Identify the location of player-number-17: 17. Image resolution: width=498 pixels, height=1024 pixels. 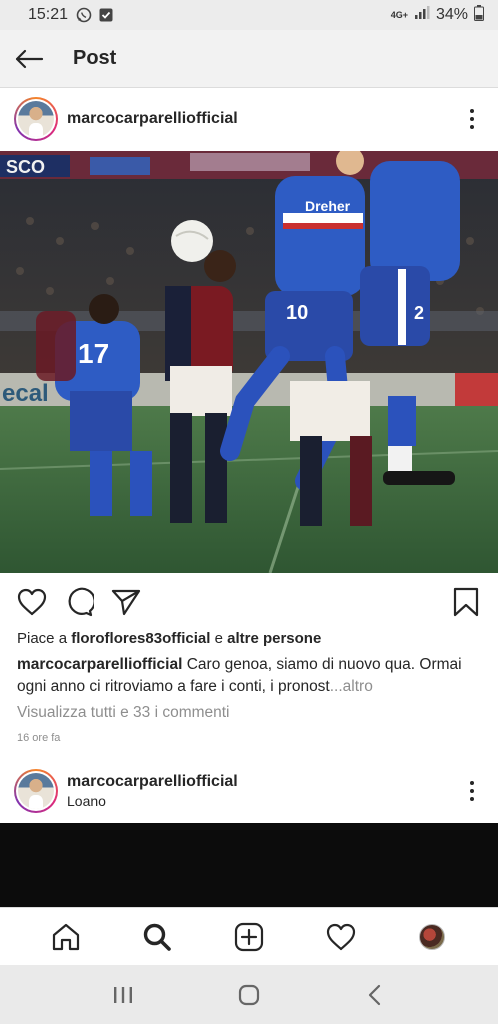
(93, 353).